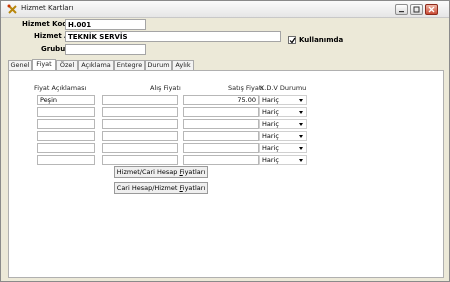 This screenshot has height=282, width=450. What do you see at coordinates (105, 49) in the screenshot?
I see `group-field` at bounding box center [105, 49].